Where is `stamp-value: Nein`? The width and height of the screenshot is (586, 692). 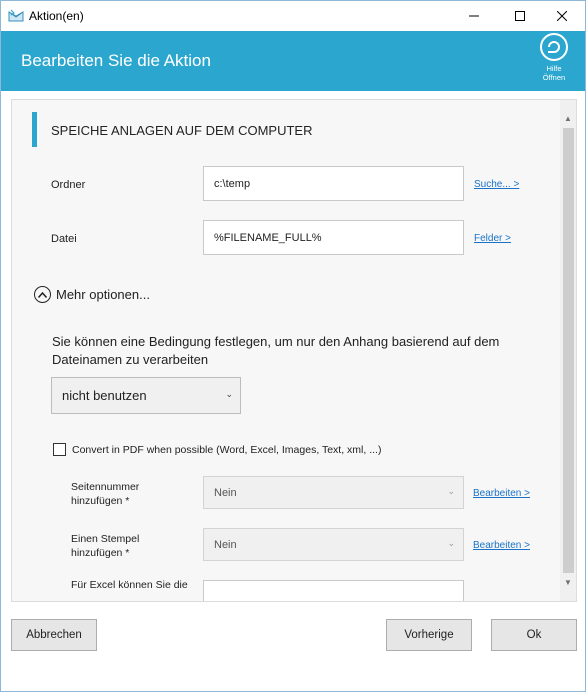
stamp-value: Nein is located at coordinates (225, 544).